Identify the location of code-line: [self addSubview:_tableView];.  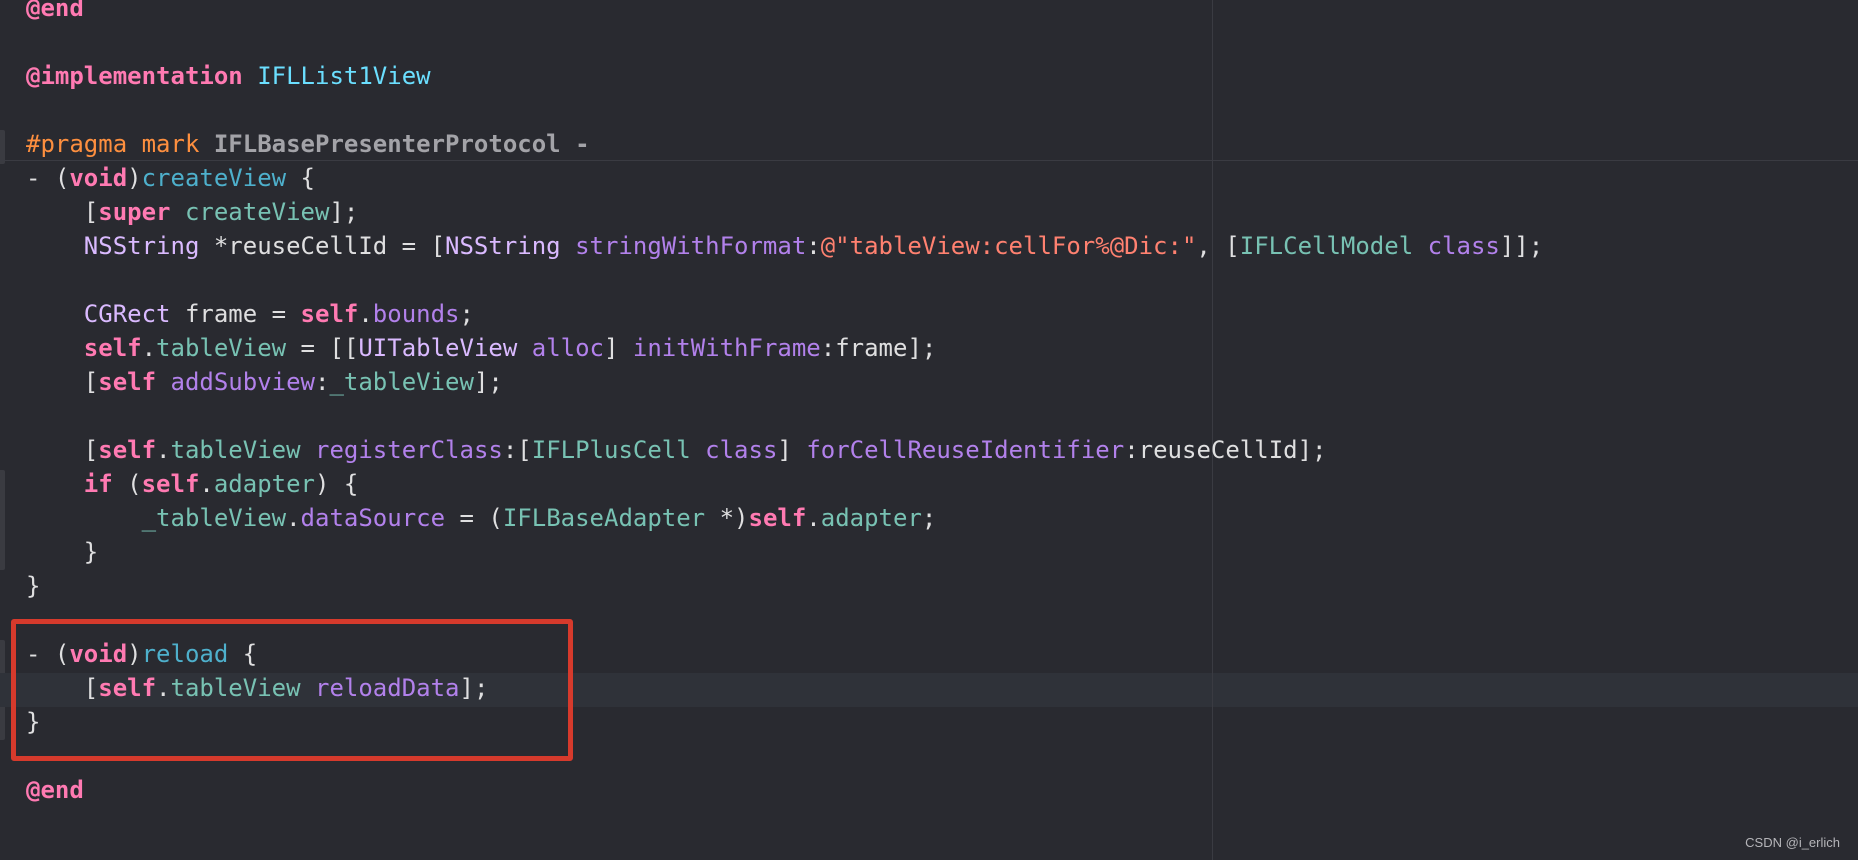
(264, 382).